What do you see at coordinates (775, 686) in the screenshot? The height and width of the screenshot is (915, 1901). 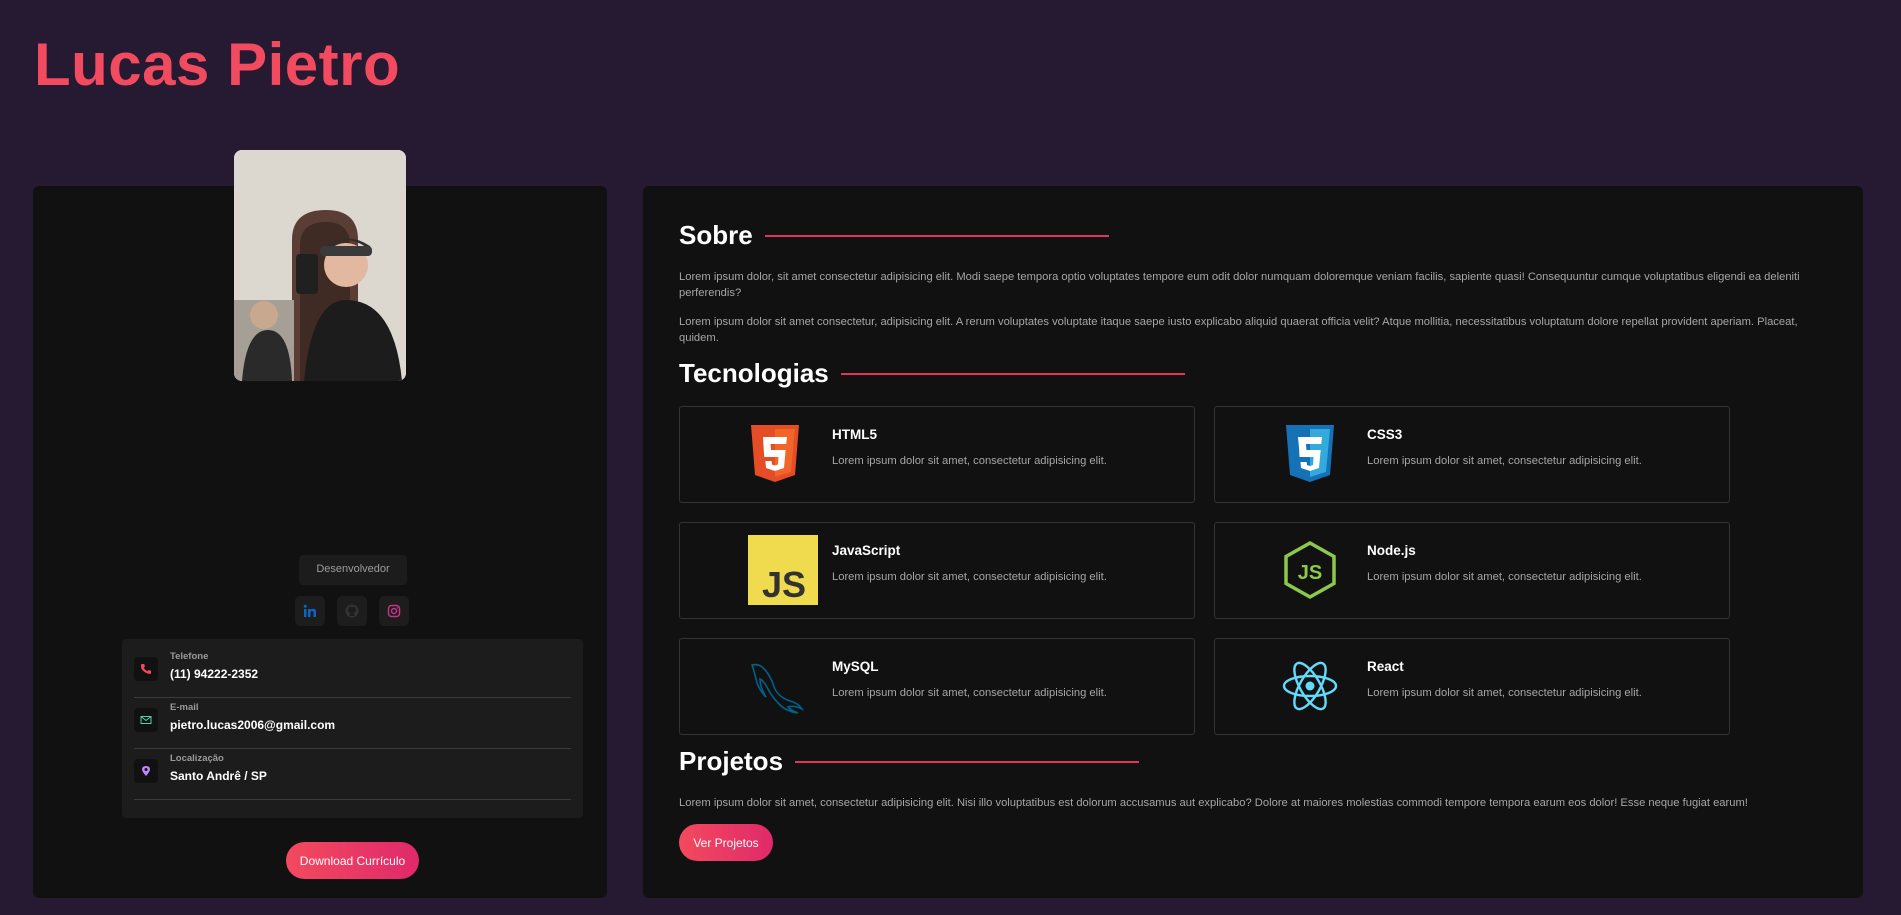 I see `mysql-icon` at bounding box center [775, 686].